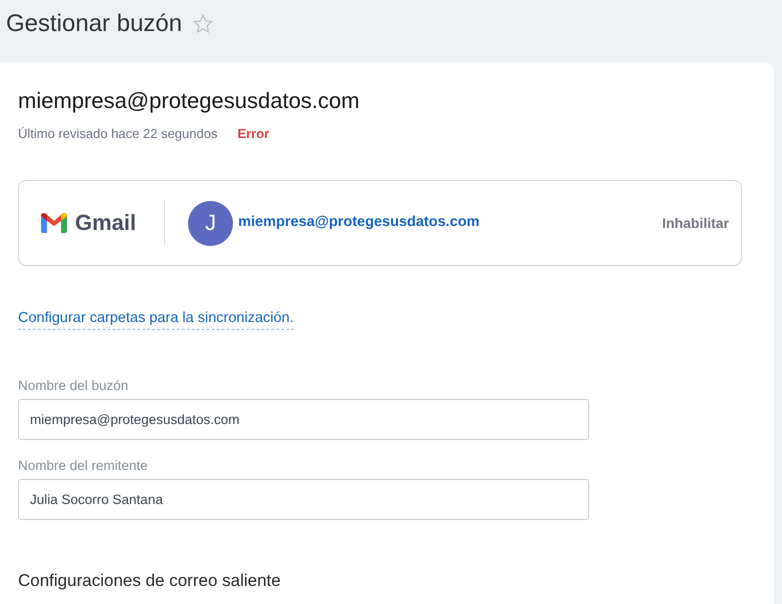  Describe the element at coordinates (189, 101) in the screenshot. I see `mailbox-address: miempresa@protegesusdatos.com` at that location.